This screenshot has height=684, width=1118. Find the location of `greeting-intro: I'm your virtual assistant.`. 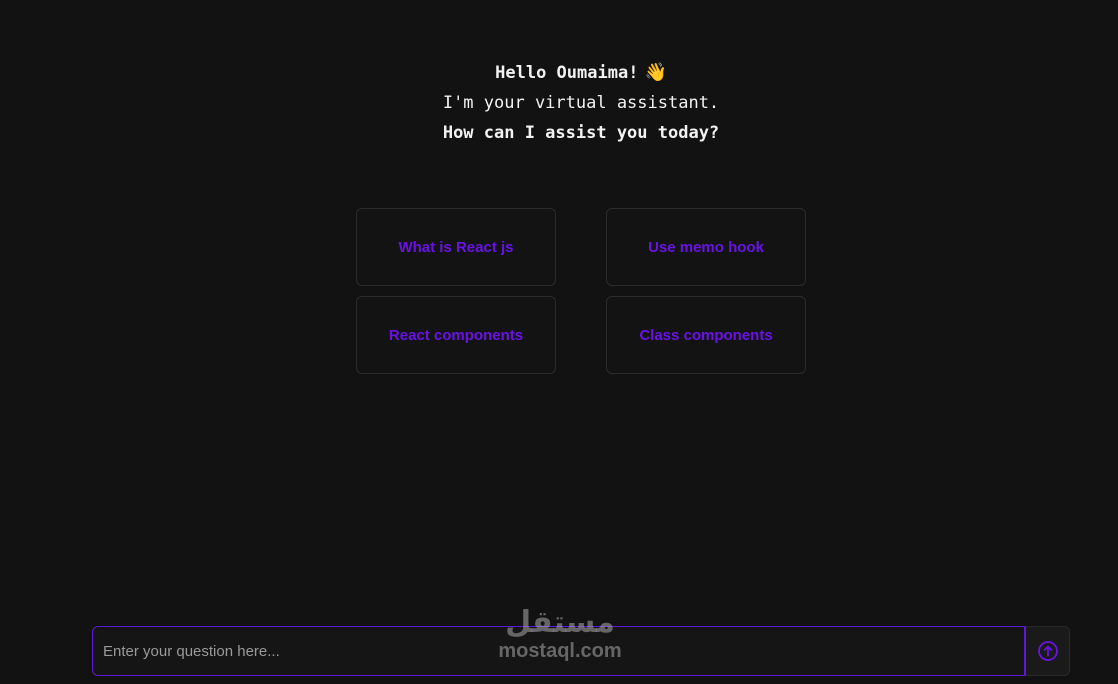

greeting-intro: I'm your virtual assistant. is located at coordinates (581, 103).